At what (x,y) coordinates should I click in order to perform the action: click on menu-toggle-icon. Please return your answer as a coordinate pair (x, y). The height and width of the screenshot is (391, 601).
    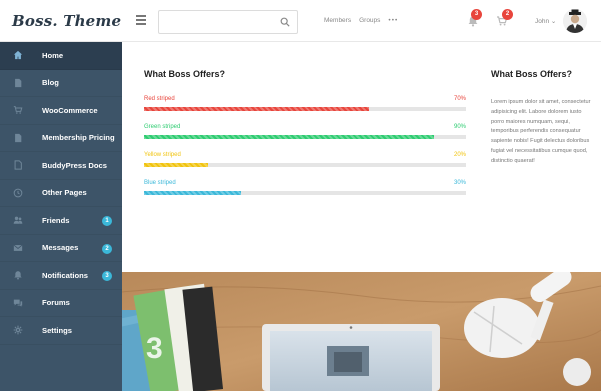
    Looking at the image, I should click on (141, 20).